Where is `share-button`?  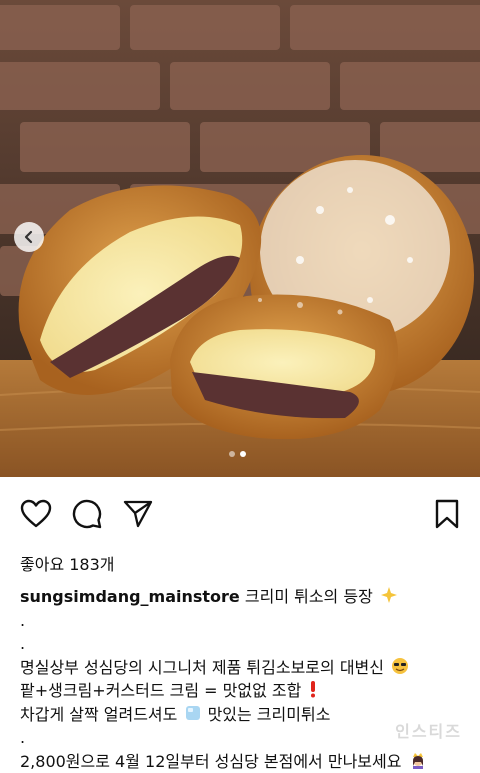 share-button is located at coordinates (138, 514).